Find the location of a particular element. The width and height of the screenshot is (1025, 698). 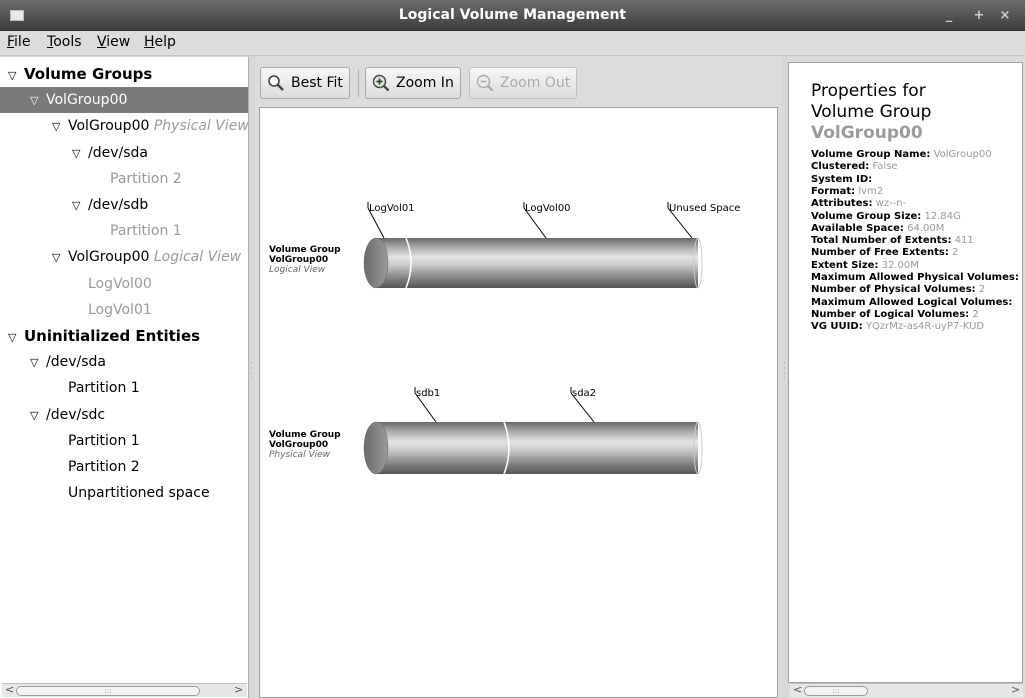

lvm-diagram is located at coordinates (533, 338).